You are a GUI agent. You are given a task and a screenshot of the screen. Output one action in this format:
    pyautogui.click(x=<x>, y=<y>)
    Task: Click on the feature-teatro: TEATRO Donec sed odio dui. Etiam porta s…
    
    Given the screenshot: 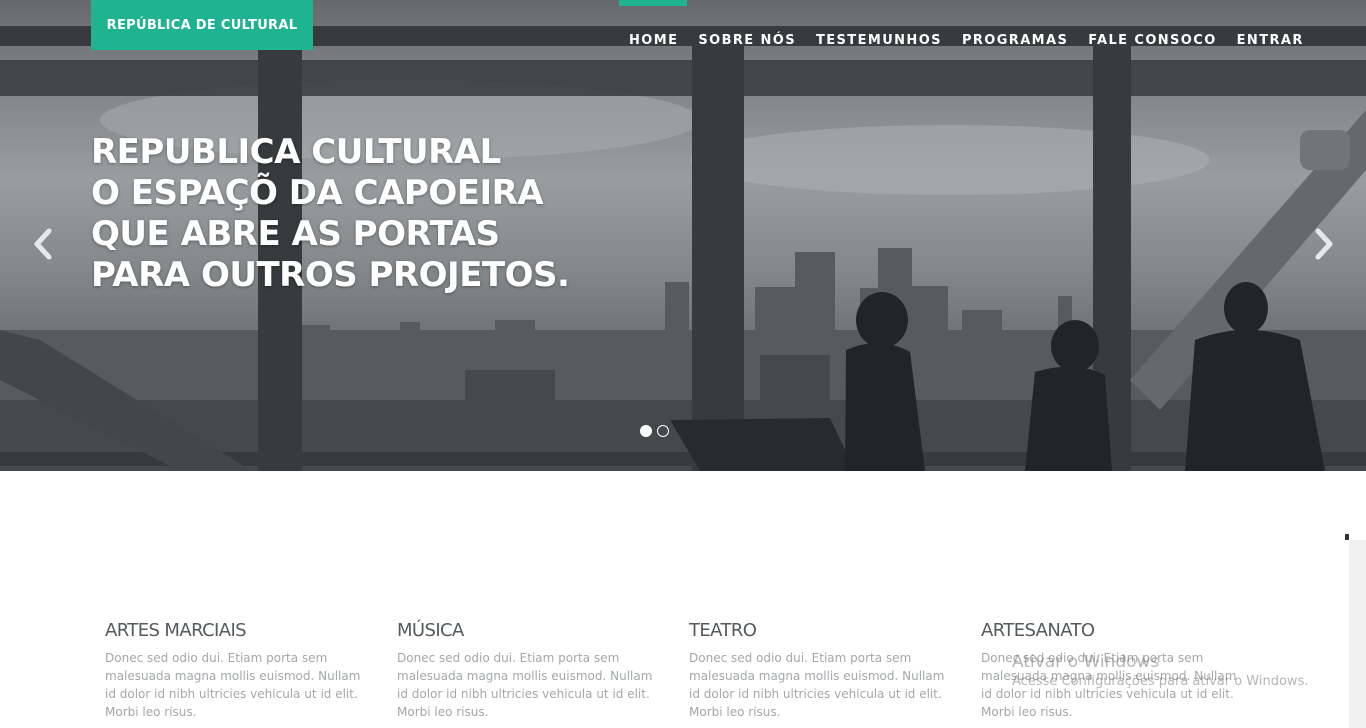 What is the action you would take?
    pyautogui.click(x=835, y=670)
    